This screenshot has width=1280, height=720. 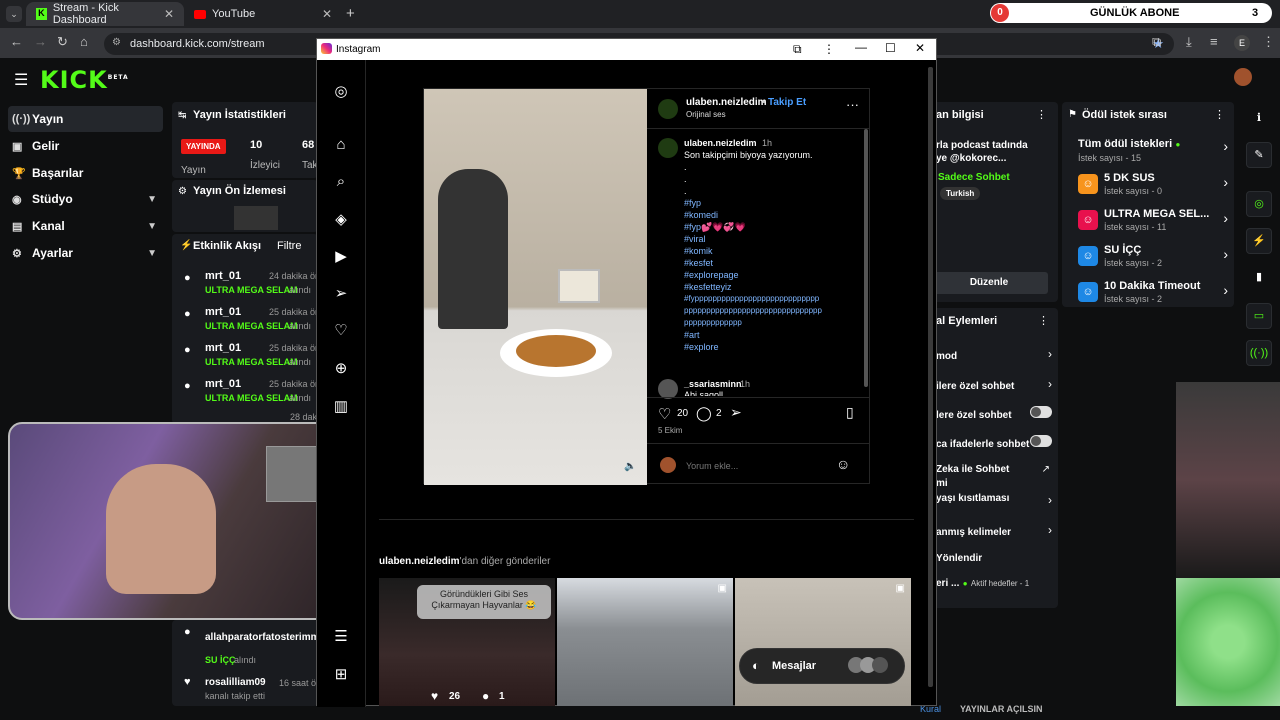 What do you see at coordinates (85, 199) in the screenshot?
I see `sidebar-item-studyo: ◉ Stüdyo ▼` at bounding box center [85, 199].